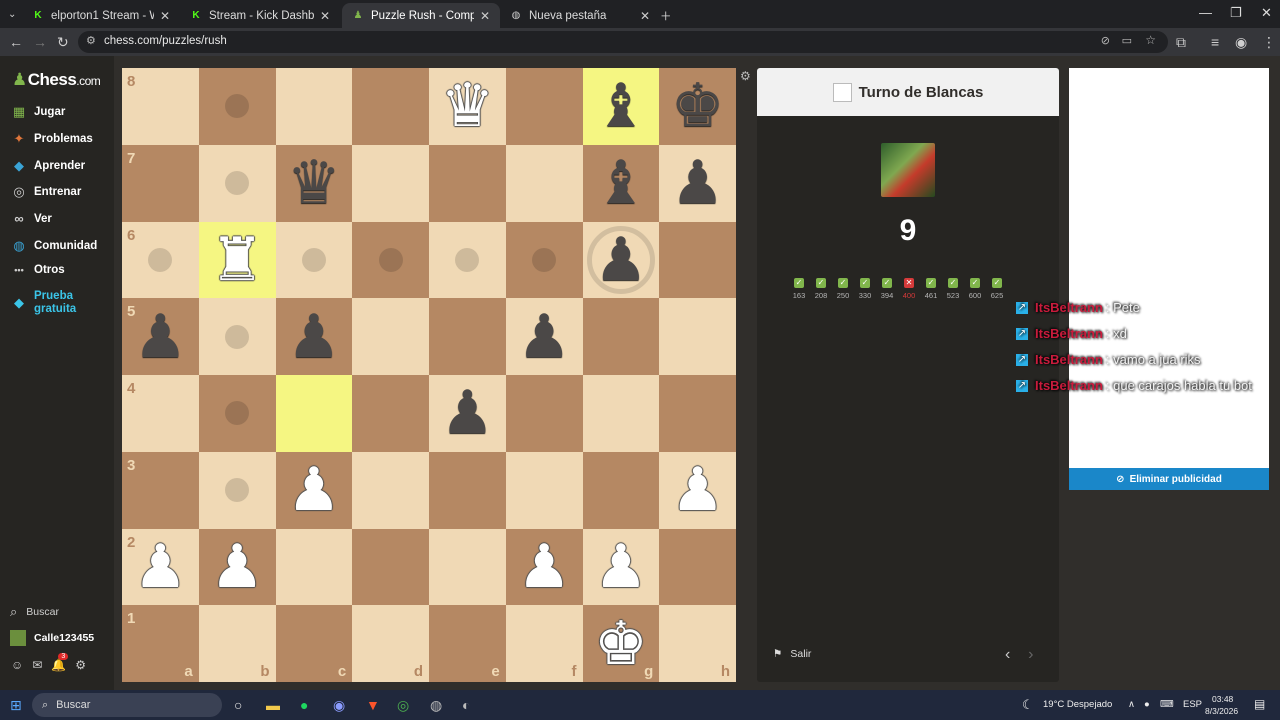 This screenshot has height=720, width=1280. What do you see at coordinates (697, 567) in the screenshot?
I see `square-h2` at bounding box center [697, 567].